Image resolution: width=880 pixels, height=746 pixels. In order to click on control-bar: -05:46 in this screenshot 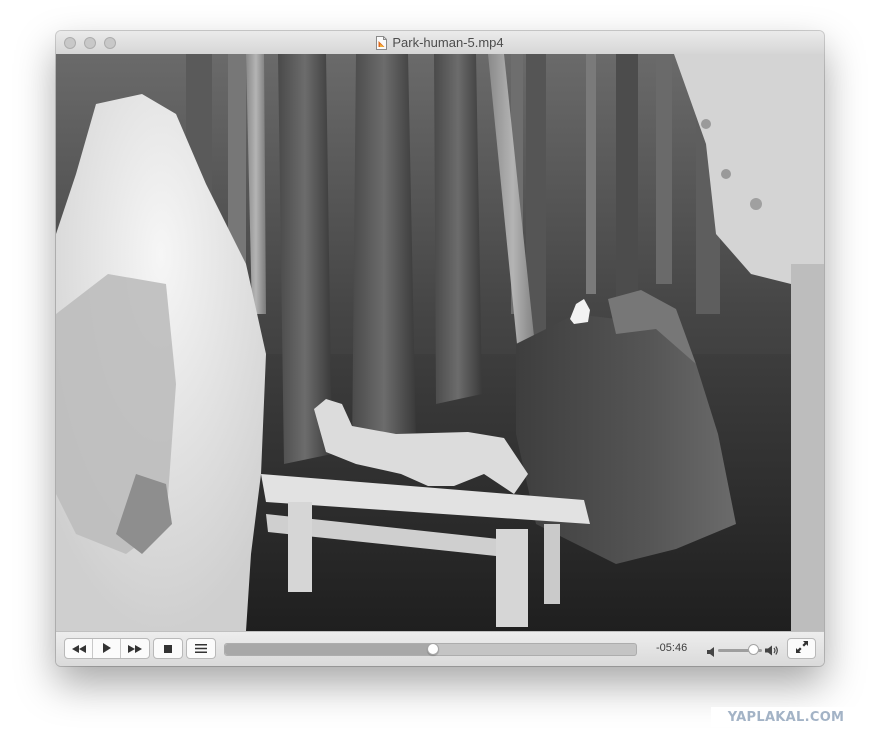, I will do `click(440, 648)`.